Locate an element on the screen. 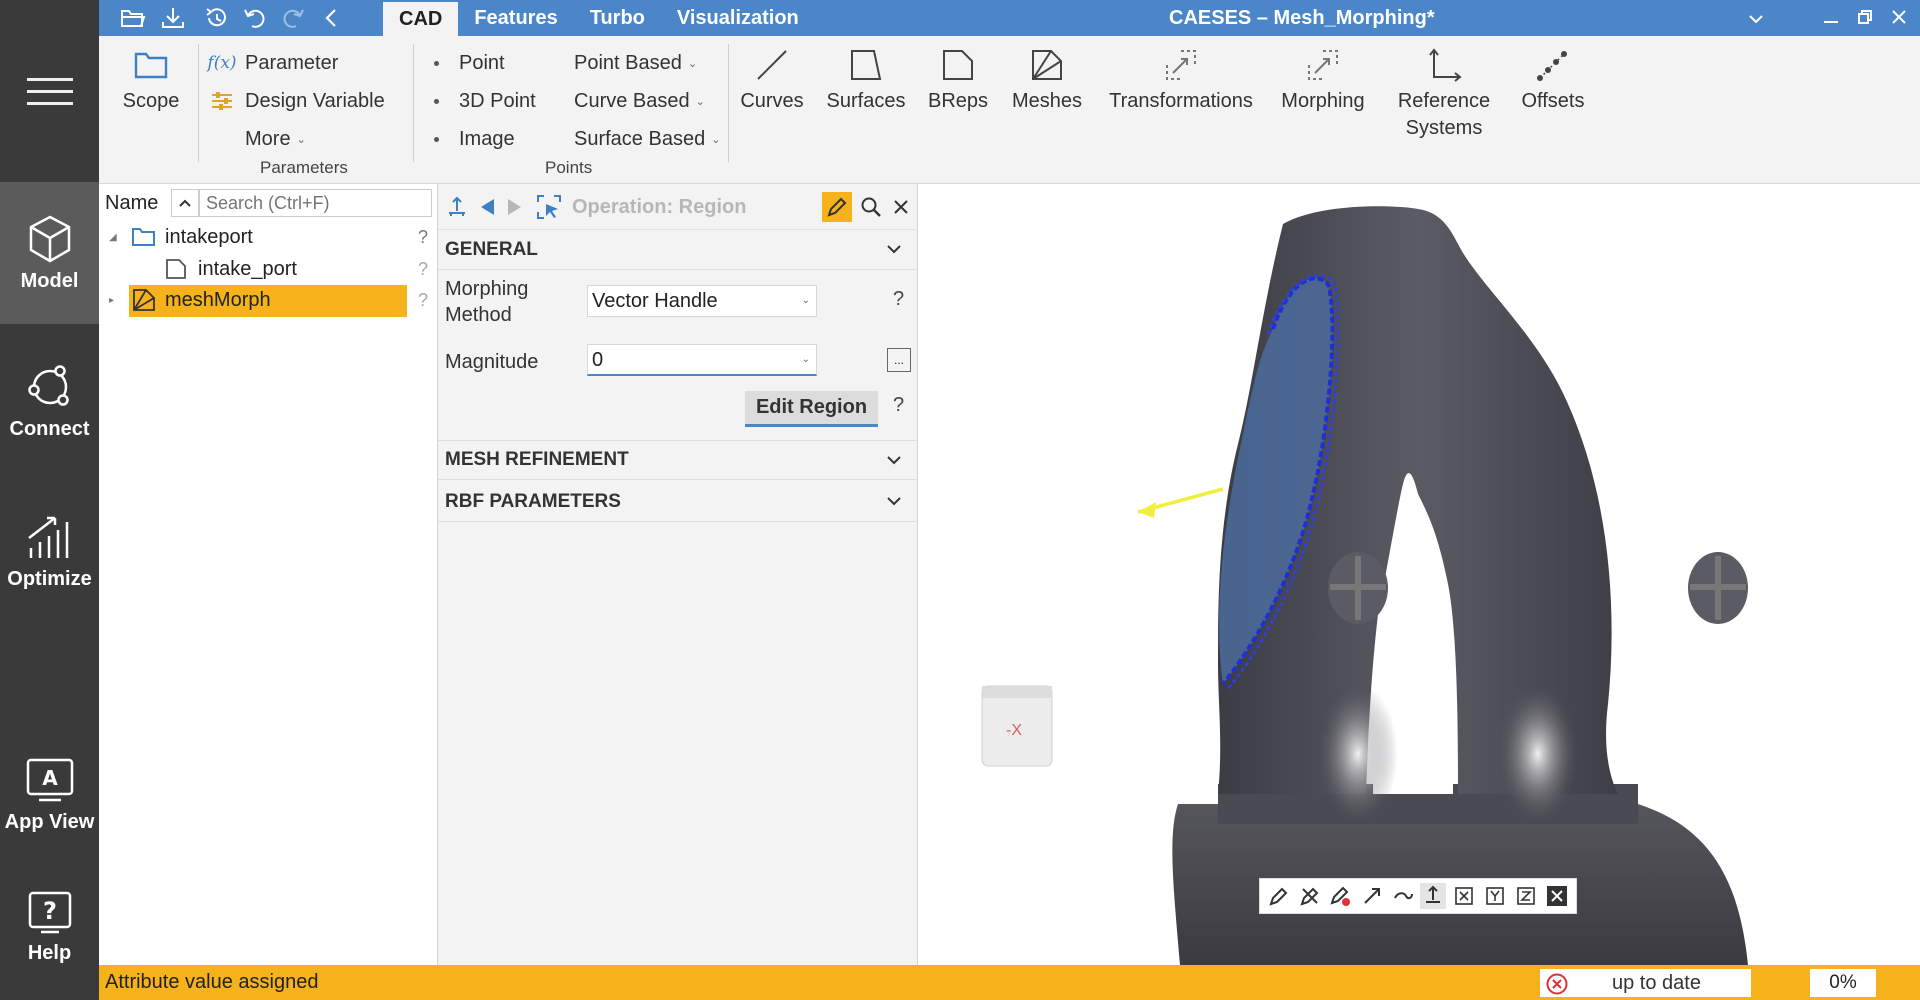 This screenshot has height=1000, width=1920. pencil-cut-icon is located at coordinates (1310, 896).